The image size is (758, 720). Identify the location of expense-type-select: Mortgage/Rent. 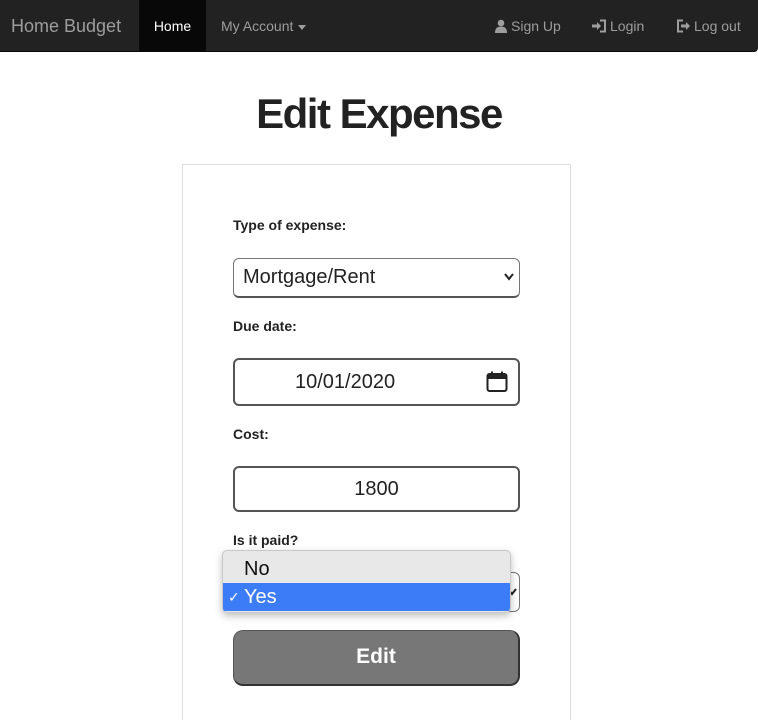
(376, 278).